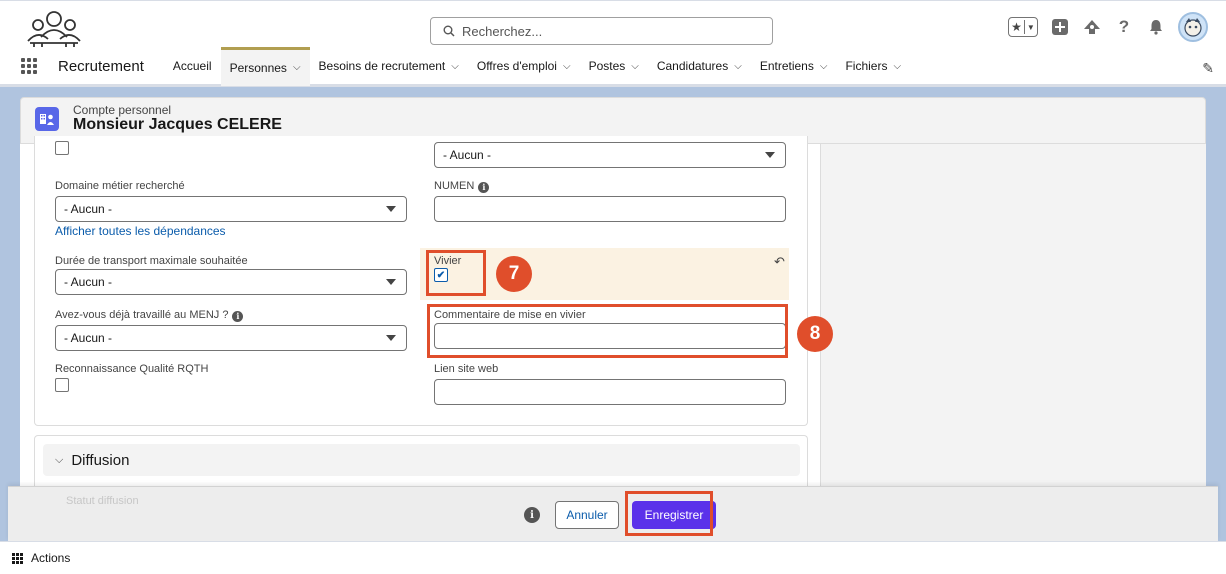  Describe the element at coordinates (149, 315) in the screenshot. I see `menj-label: Avez-vous déjà travaillé au MENJ ? i` at that location.